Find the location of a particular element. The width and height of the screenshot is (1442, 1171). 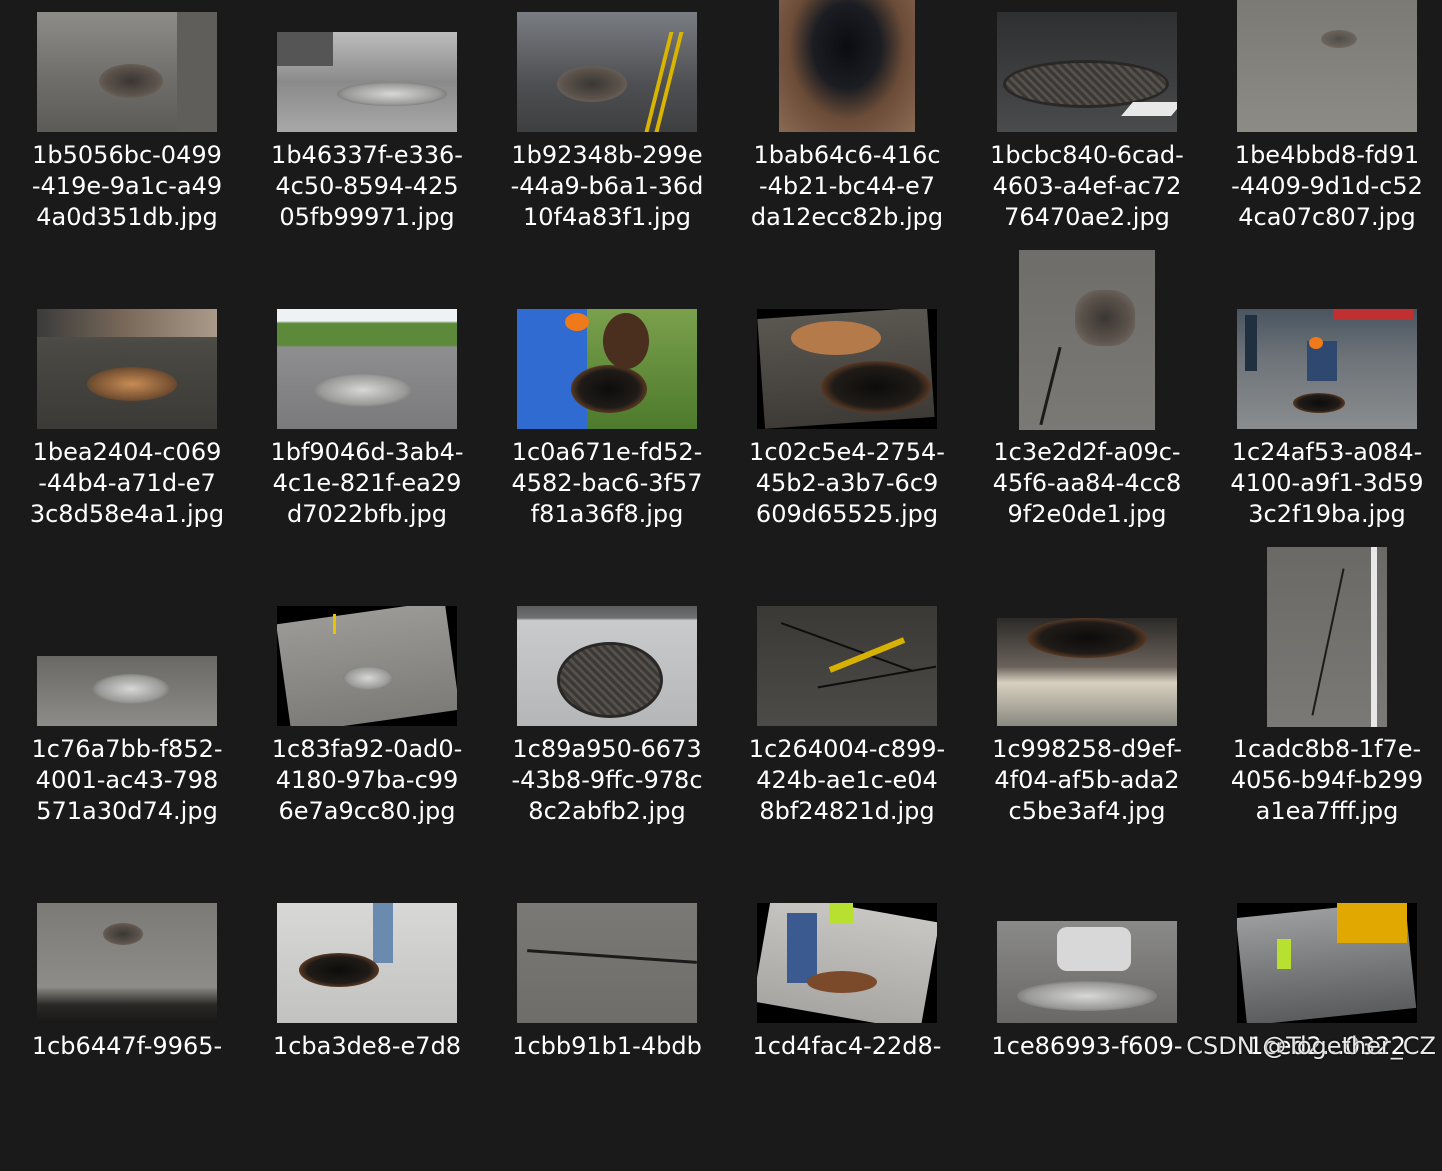

drain-grate-thumbnail is located at coordinates (607, 666).